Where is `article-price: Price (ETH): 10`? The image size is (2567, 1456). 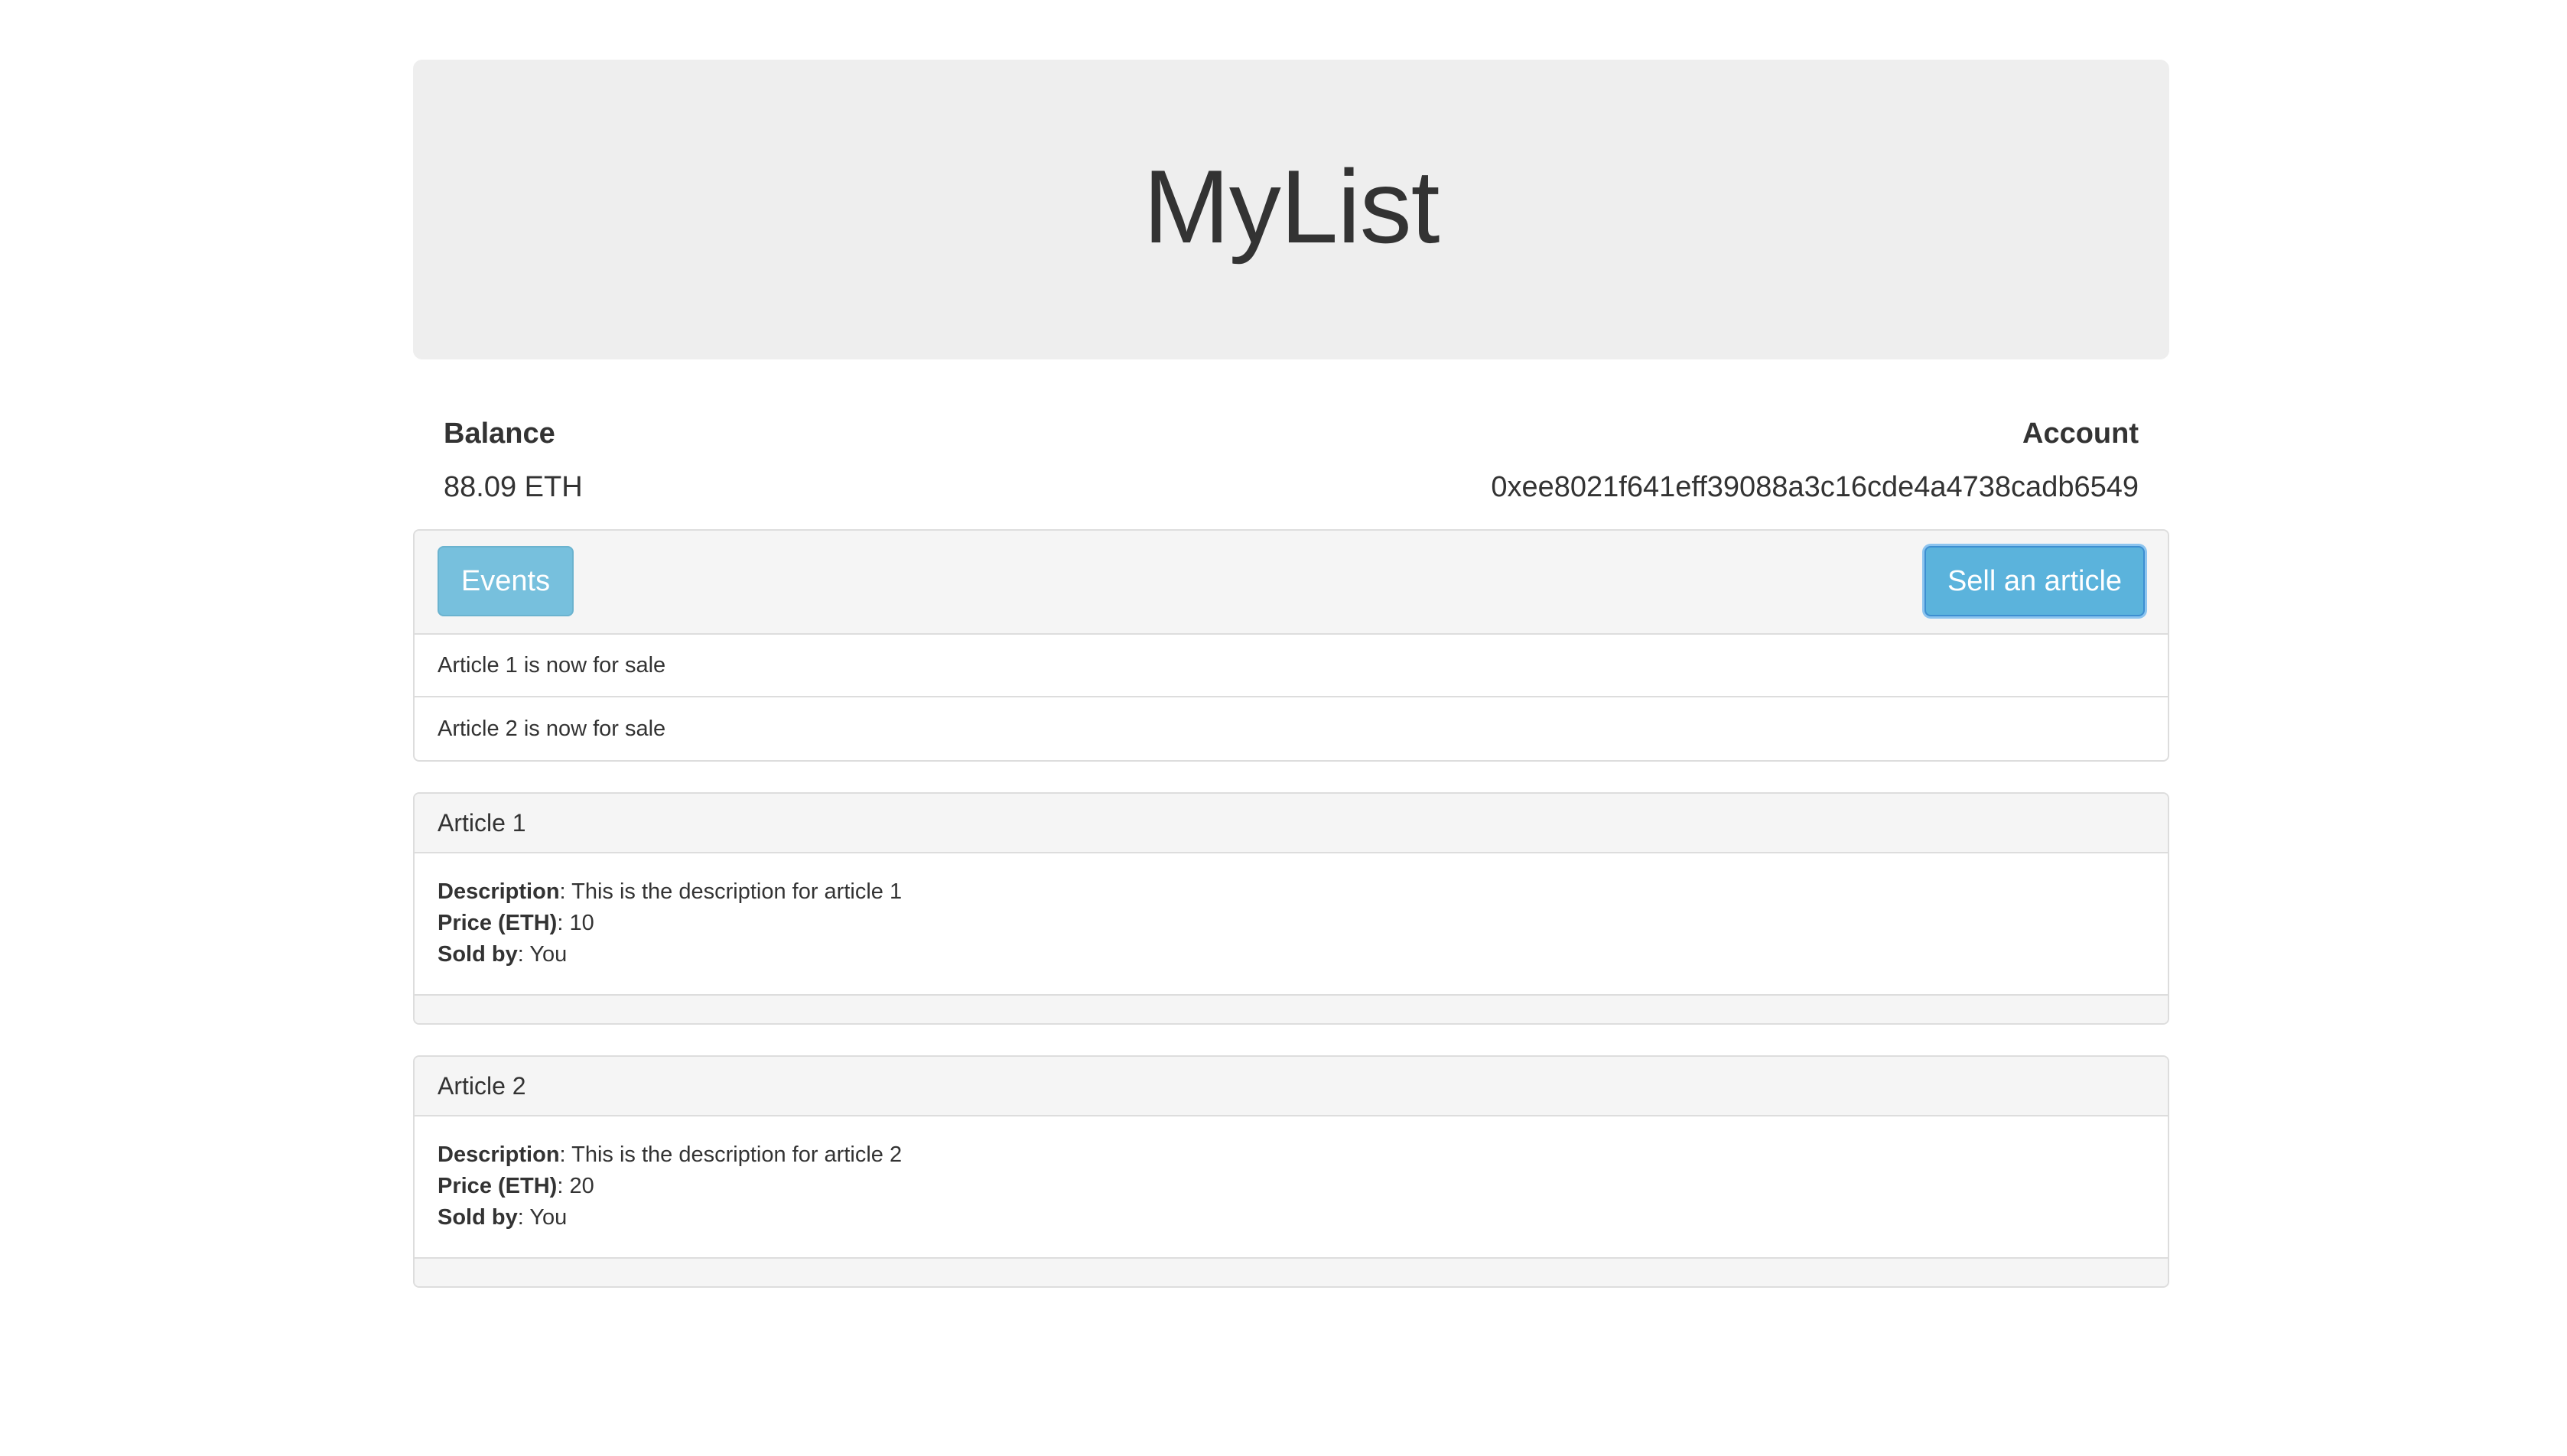 article-price: Price (ETH): 10 is located at coordinates (516, 923).